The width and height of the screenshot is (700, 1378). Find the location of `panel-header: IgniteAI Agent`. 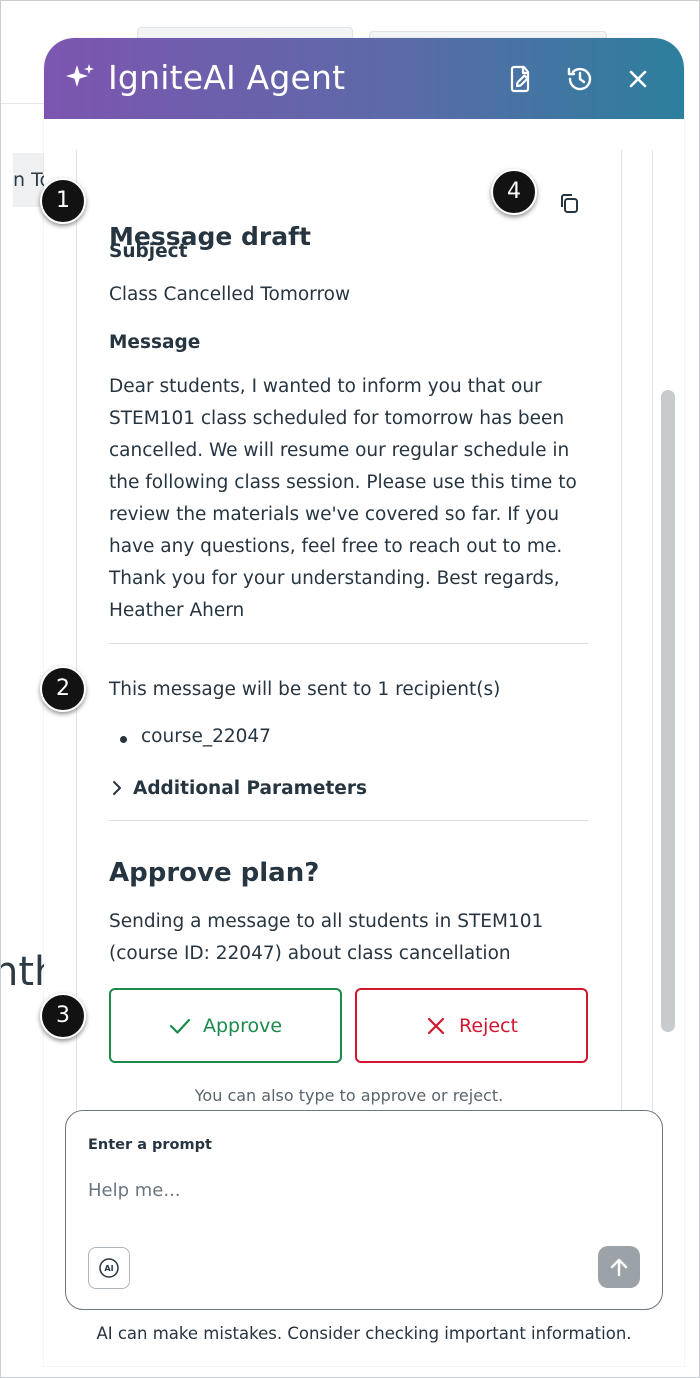

panel-header: IgniteAI Agent is located at coordinates (364, 78).